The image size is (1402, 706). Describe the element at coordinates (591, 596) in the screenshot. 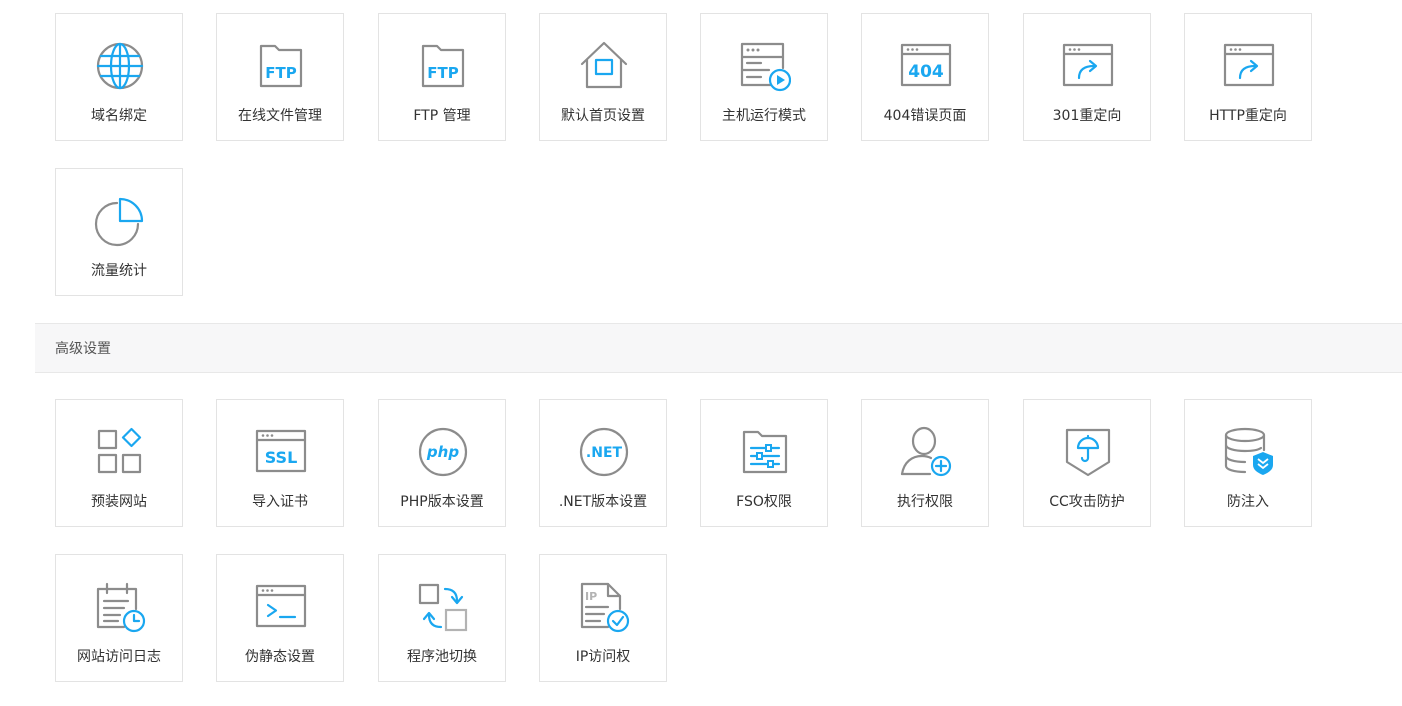

I see `ip-text: IP` at that location.